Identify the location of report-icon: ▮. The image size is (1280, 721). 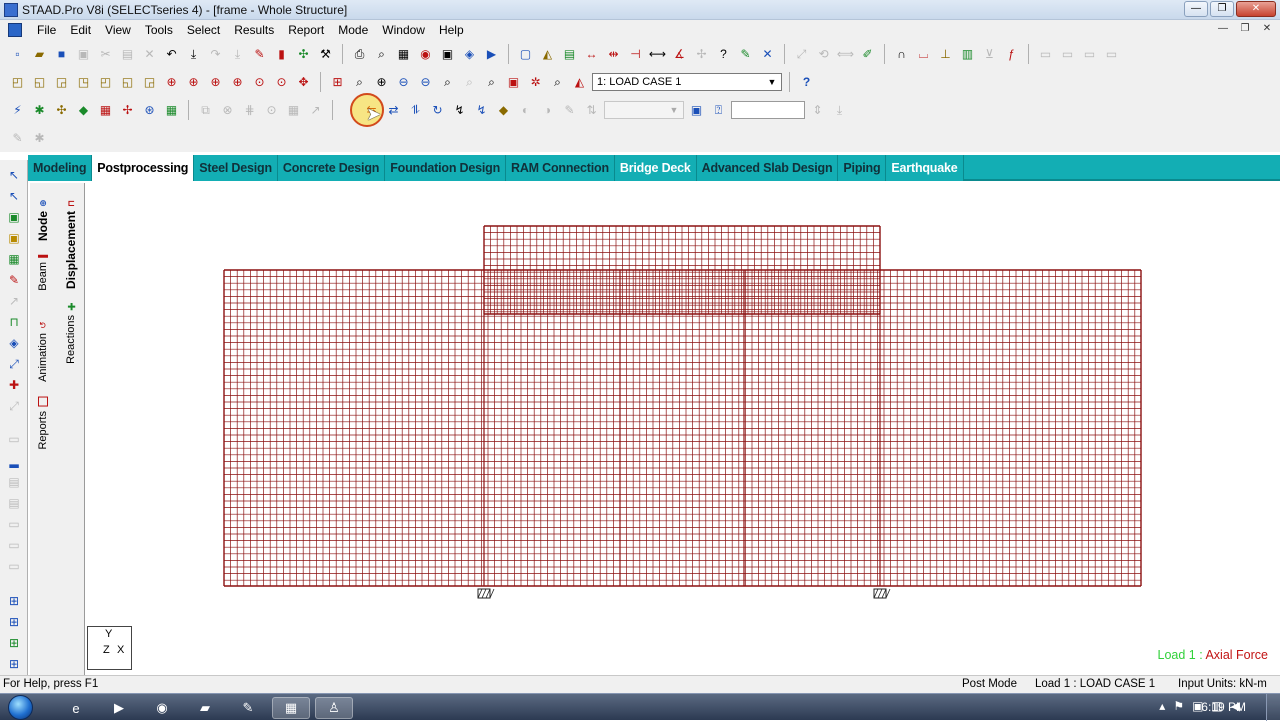
(281, 54).